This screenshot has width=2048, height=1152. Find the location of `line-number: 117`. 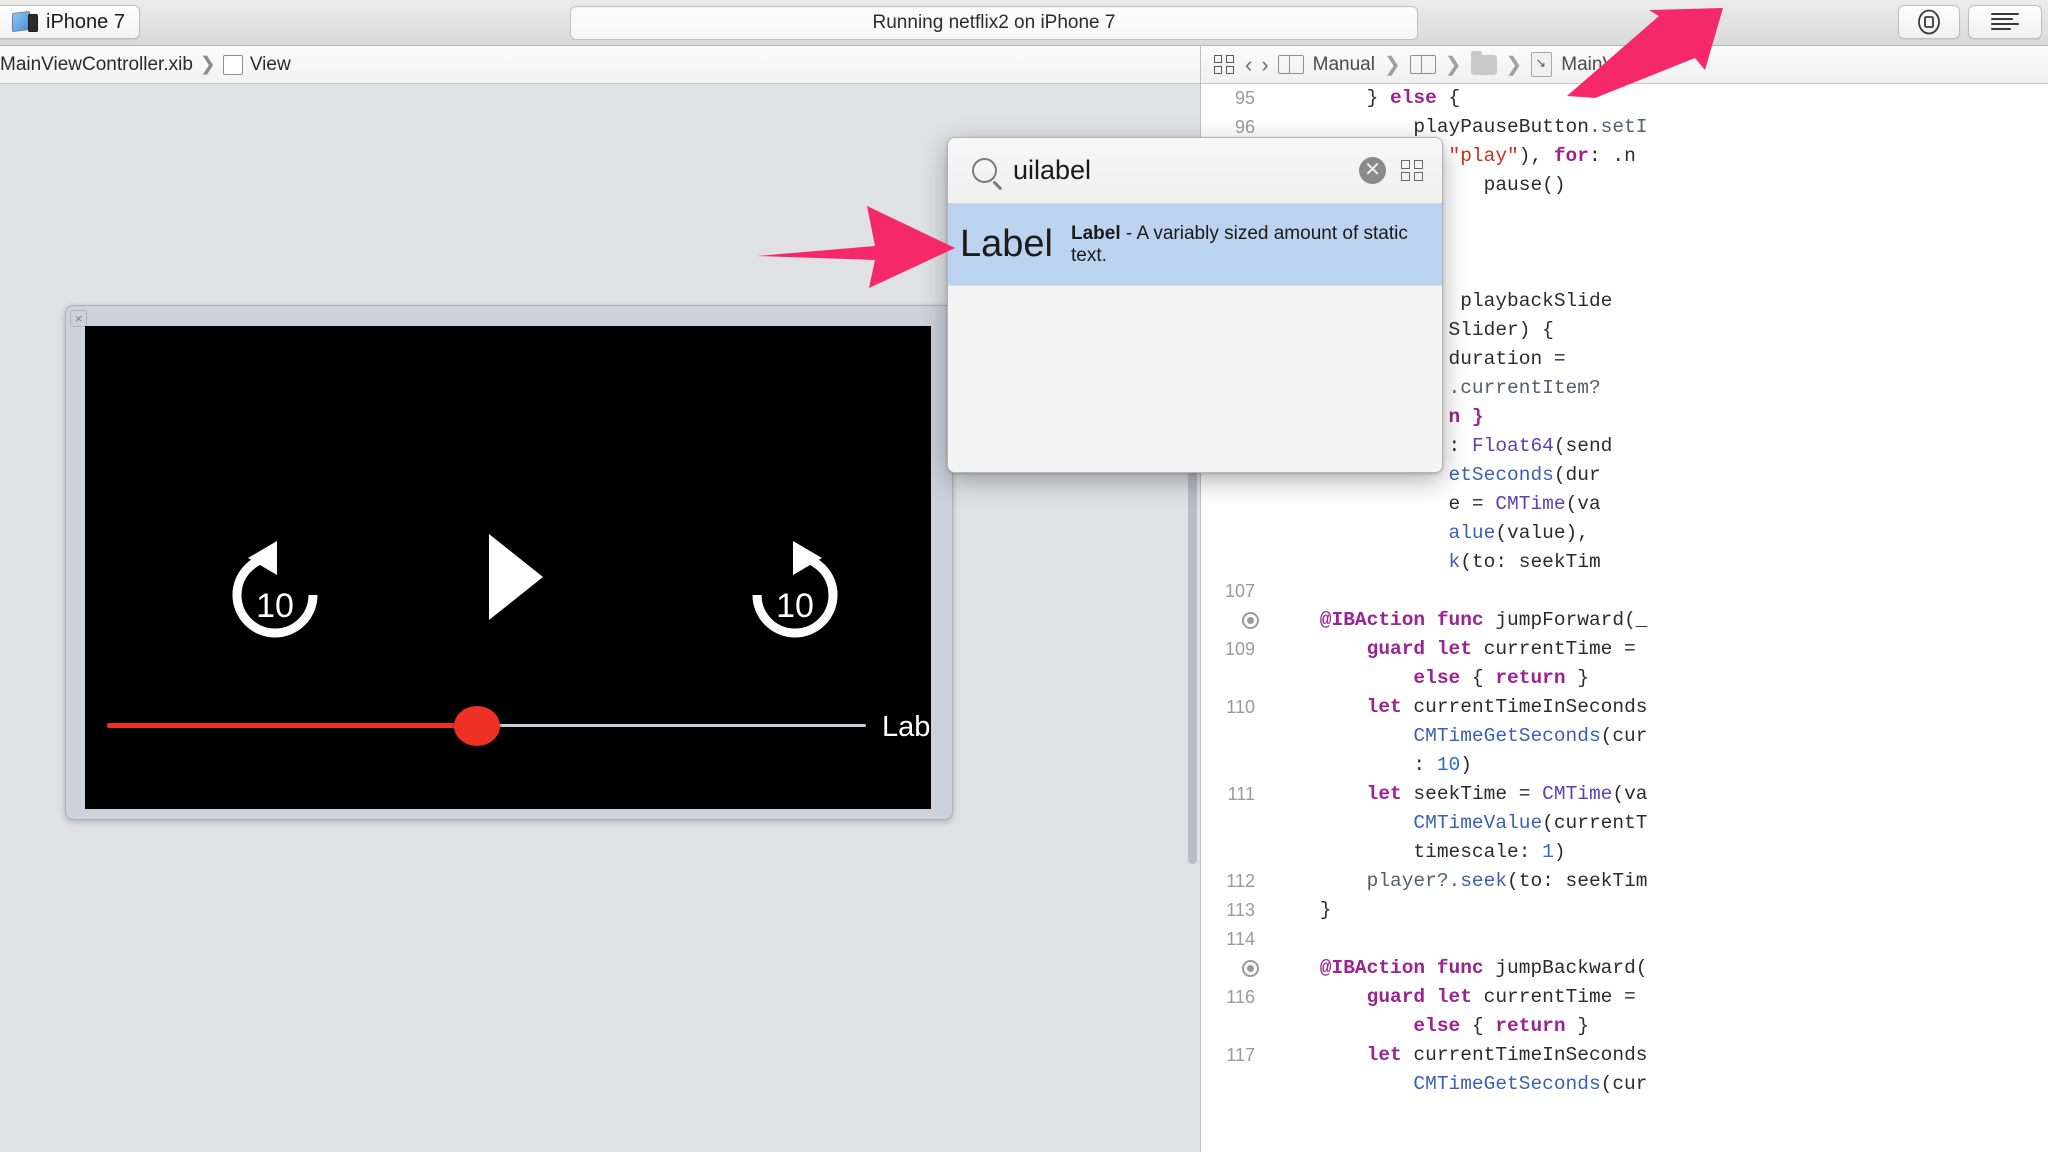

line-number: 117 is located at coordinates (1240, 1055).